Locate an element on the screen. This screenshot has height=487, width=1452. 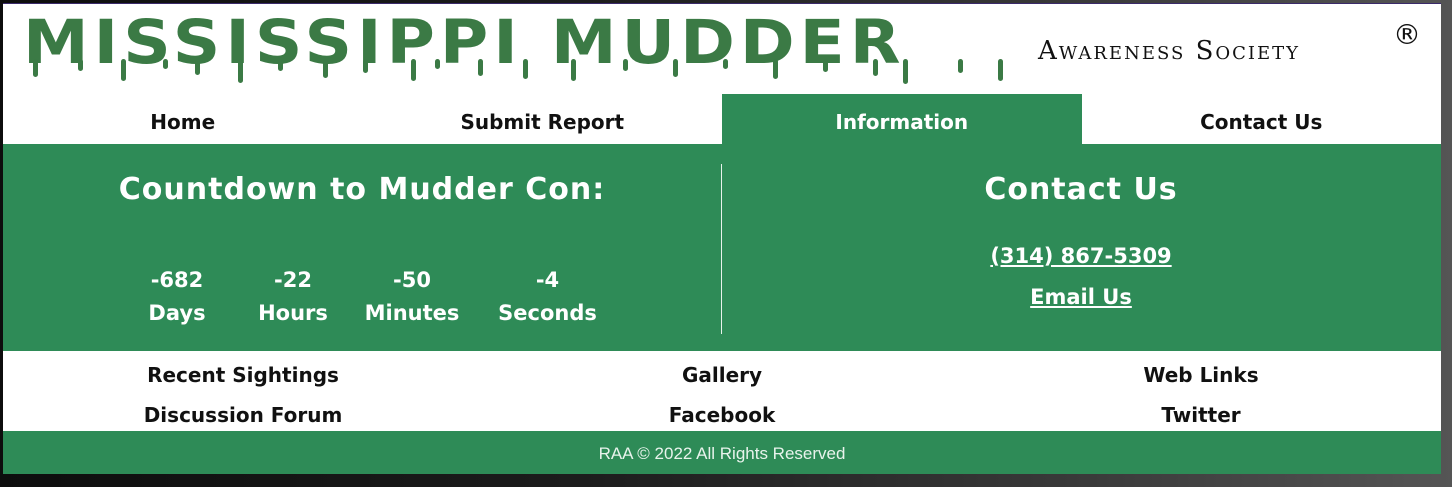
link-gallery: Gallery is located at coordinates (722, 375).